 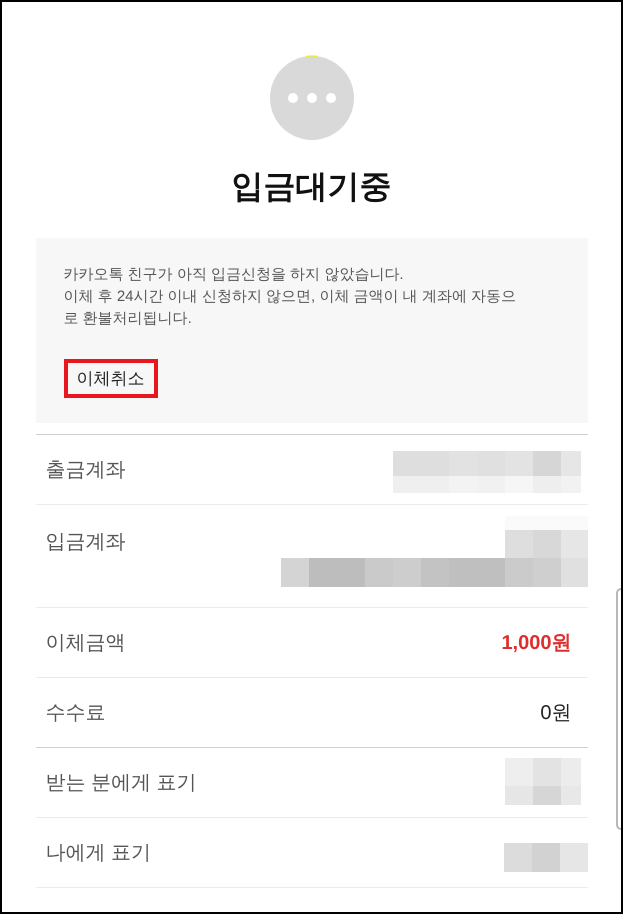 What do you see at coordinates (86, 643) in the screenshot?
I see `row-label: 이체금액` at bounding box center [86, 643].